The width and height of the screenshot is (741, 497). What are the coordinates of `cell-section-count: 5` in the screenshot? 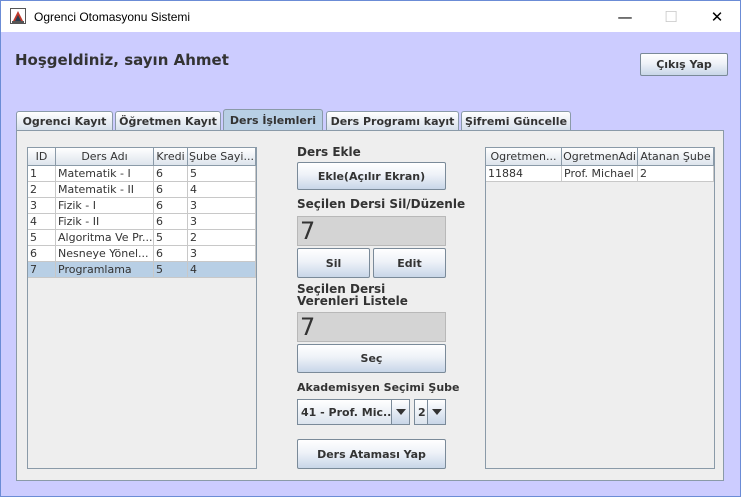 It's located at (222, 174).